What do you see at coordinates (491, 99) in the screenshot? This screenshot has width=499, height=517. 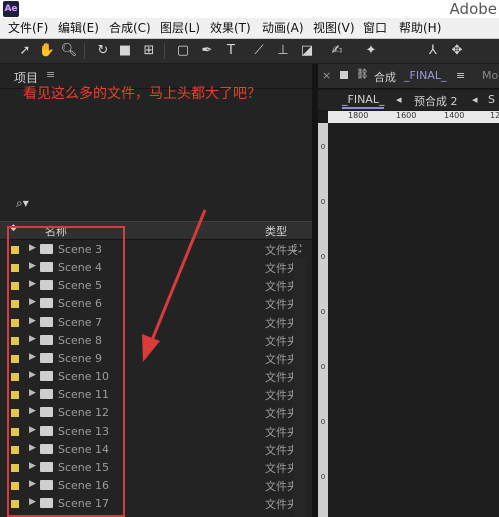 I see `breadcrumb-next: S` at bounding box center [491, 99].